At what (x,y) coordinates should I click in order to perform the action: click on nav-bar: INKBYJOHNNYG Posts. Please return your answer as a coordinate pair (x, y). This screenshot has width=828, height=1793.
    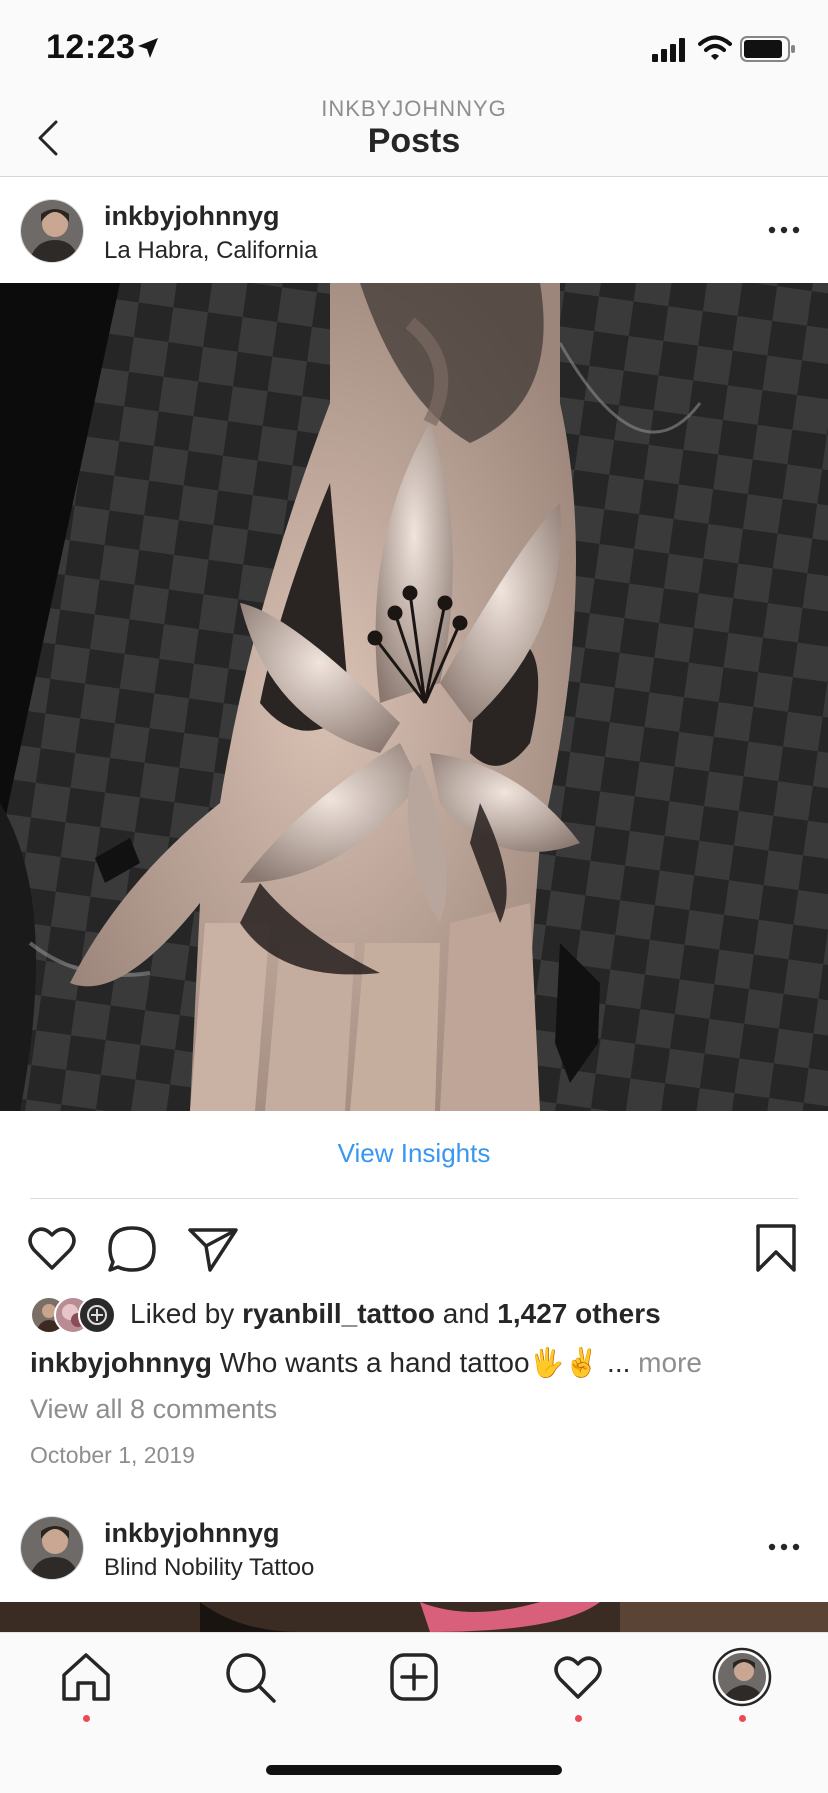
    Looking at the image, I should click on (414, 136).